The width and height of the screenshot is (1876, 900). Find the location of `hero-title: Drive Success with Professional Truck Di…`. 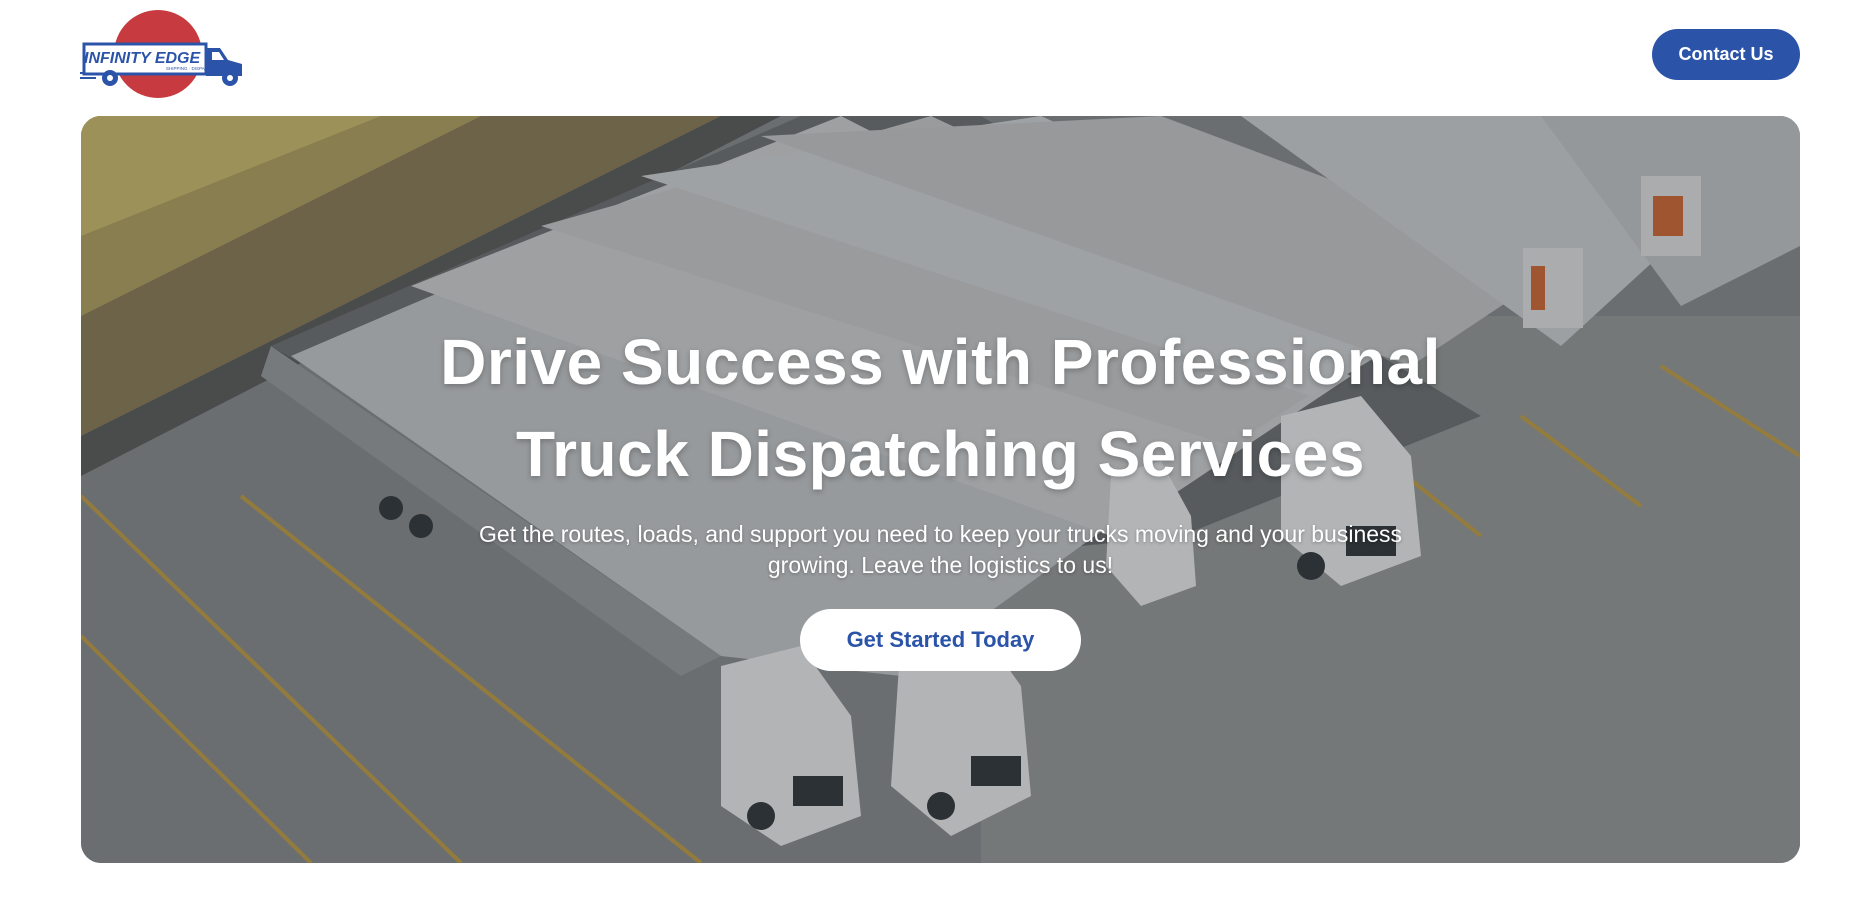

hero-title: Drive Success with Professional Truck Di… is located at coordinates (940, 408).